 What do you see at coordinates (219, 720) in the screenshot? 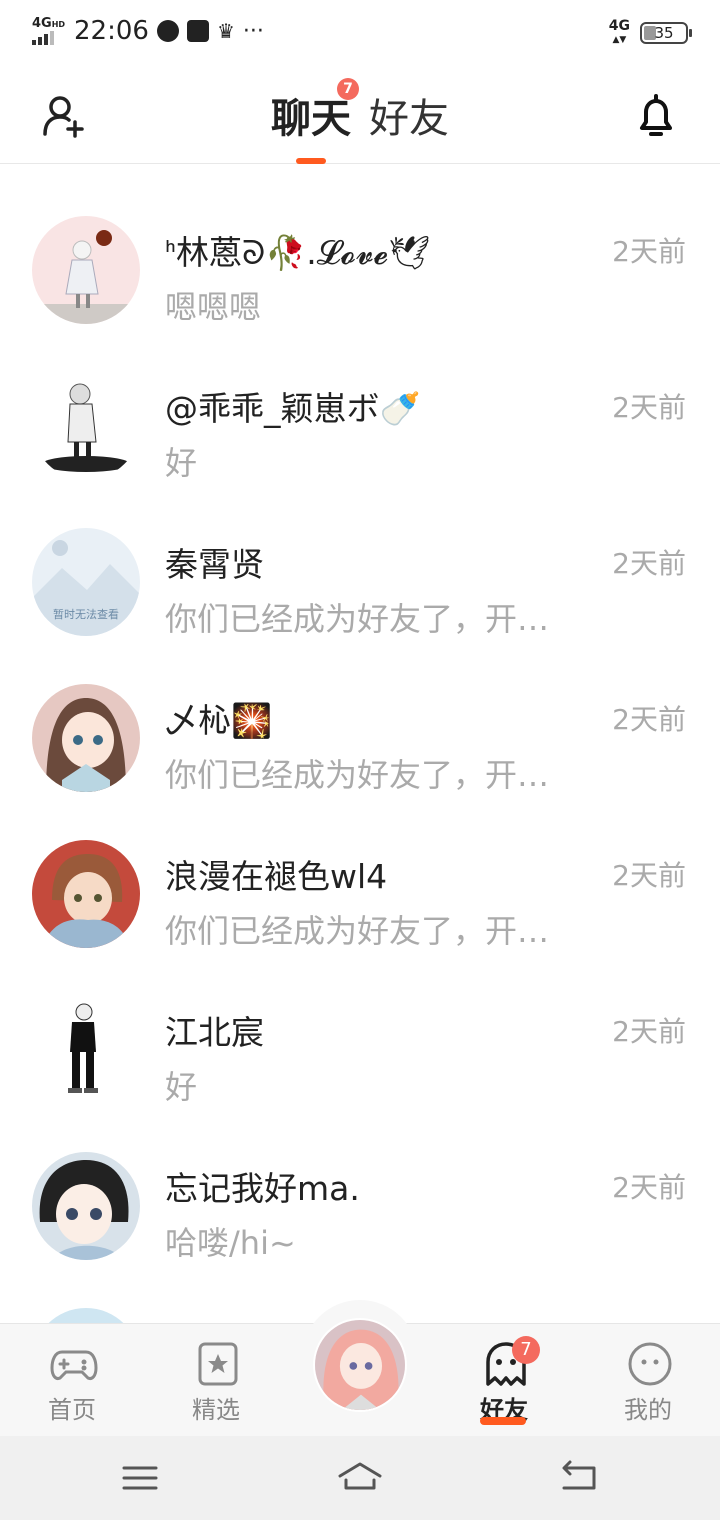
I see `chat-name: 乄杺🎇` at bounding box center [219, 720].